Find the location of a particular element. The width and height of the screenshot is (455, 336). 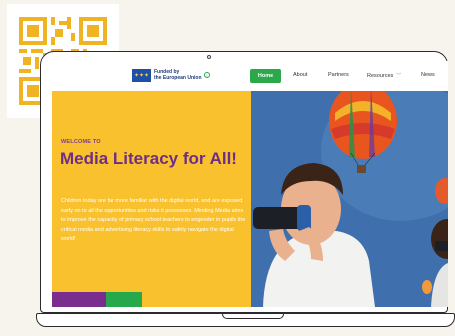

eu-flag-icon: ✦✦✦ is located at coordinates (141, 75).